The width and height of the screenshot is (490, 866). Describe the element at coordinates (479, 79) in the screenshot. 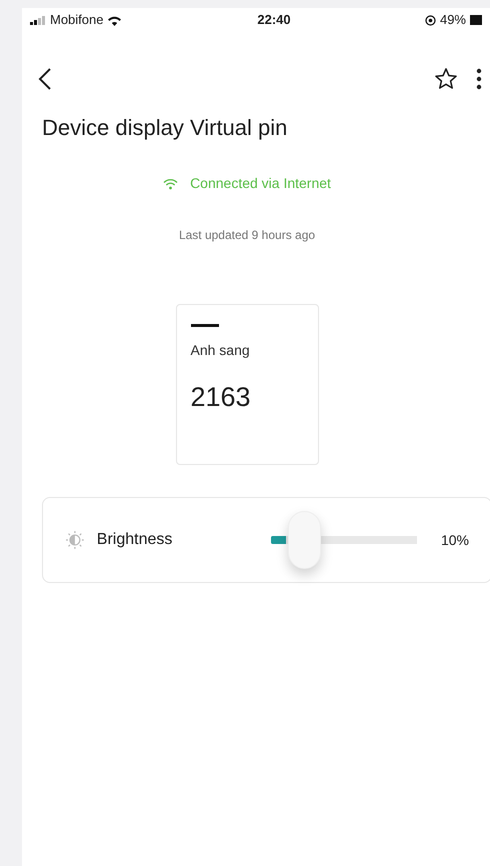

I see `more-icon` at that location.